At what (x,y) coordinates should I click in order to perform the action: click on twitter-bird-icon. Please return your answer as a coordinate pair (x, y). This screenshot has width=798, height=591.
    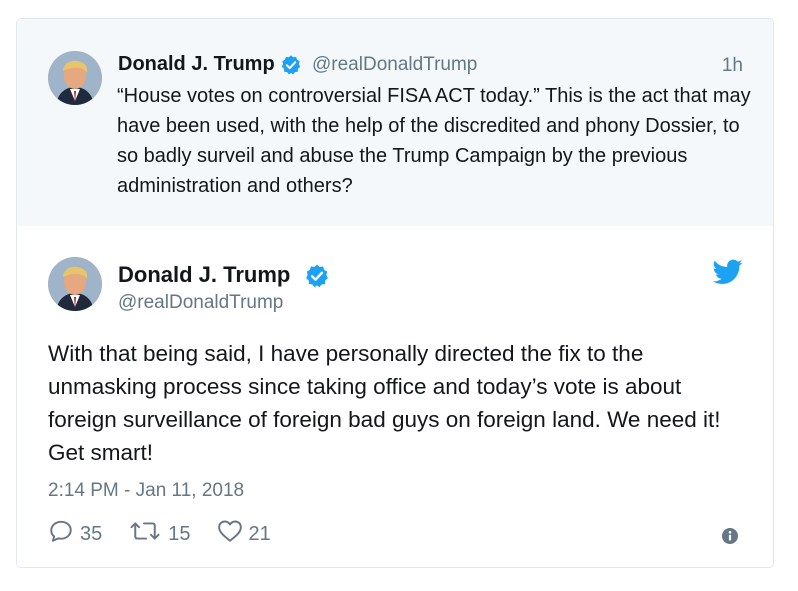
    Looking at the image, I should click on (727, 274).